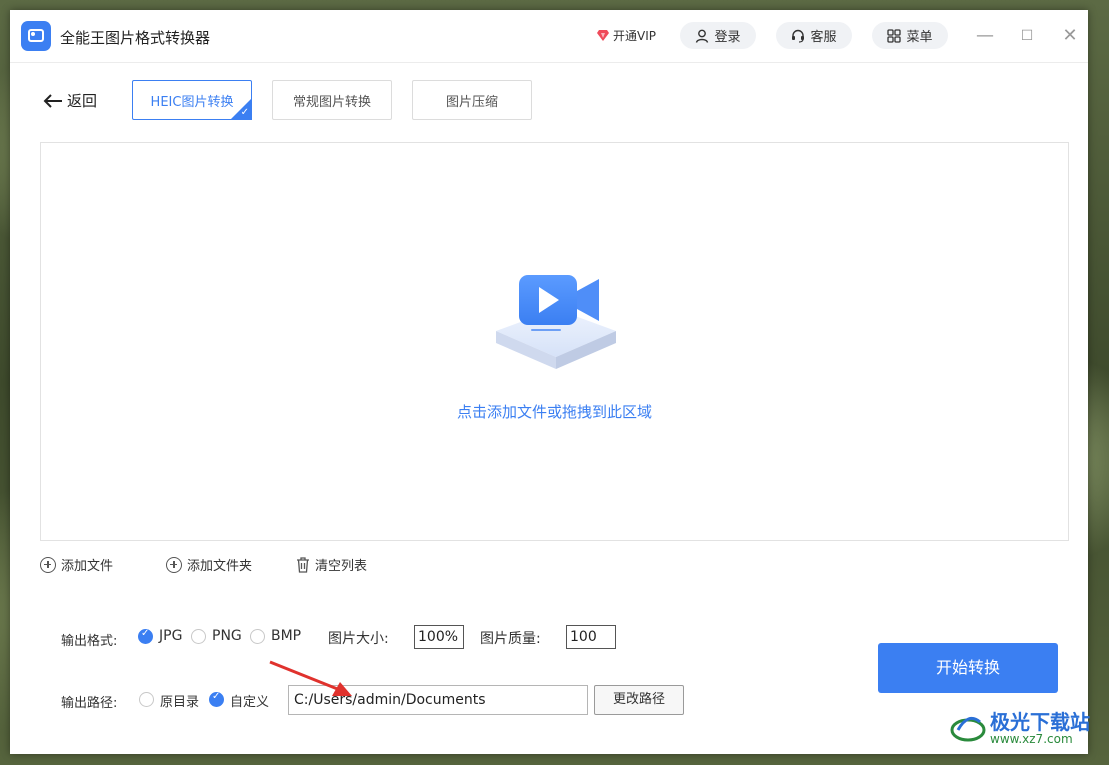  I want to click on tab-label: HEIC图片转换, so click(192, 102).